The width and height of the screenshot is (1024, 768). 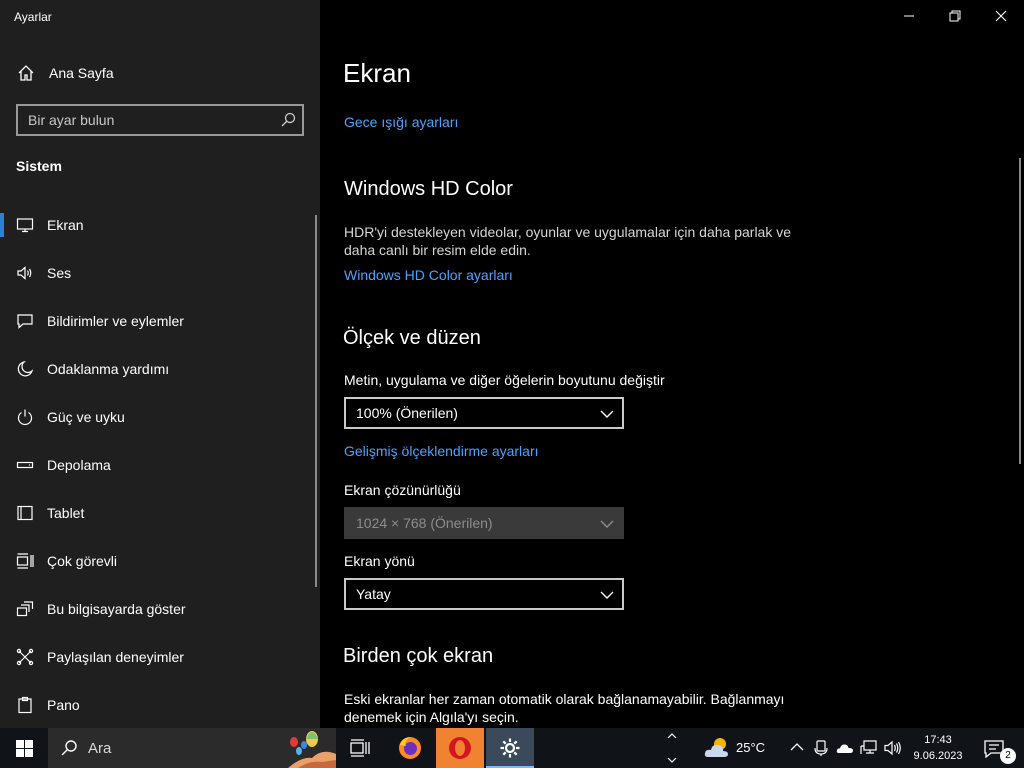 I want to click on partly-cloudy-icon, so click(x=716, y=747).